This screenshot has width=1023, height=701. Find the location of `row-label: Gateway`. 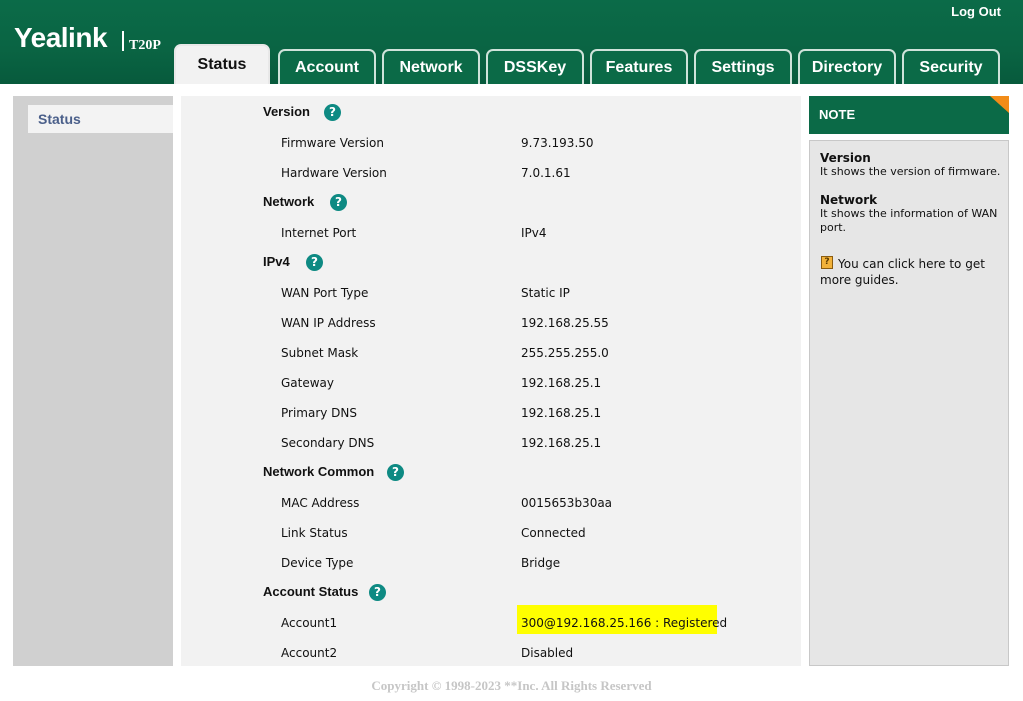

row-label: Gateway is located at coordinates (308, 383).